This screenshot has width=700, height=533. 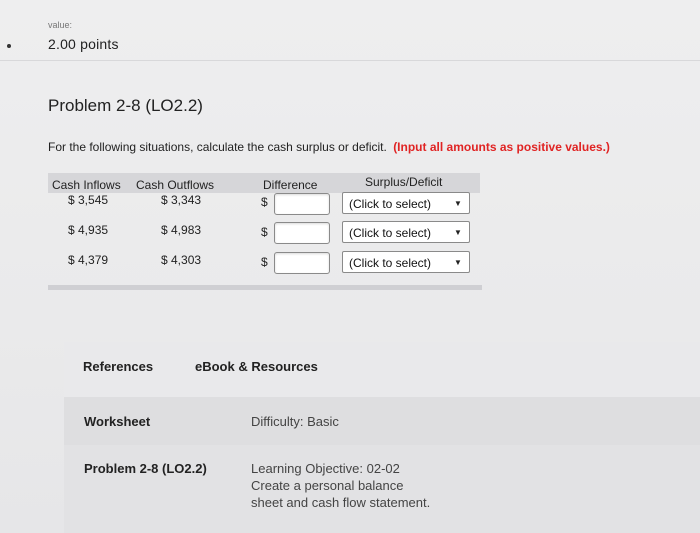 I want to click on row1-currency: $, so click(x=264, y=202).